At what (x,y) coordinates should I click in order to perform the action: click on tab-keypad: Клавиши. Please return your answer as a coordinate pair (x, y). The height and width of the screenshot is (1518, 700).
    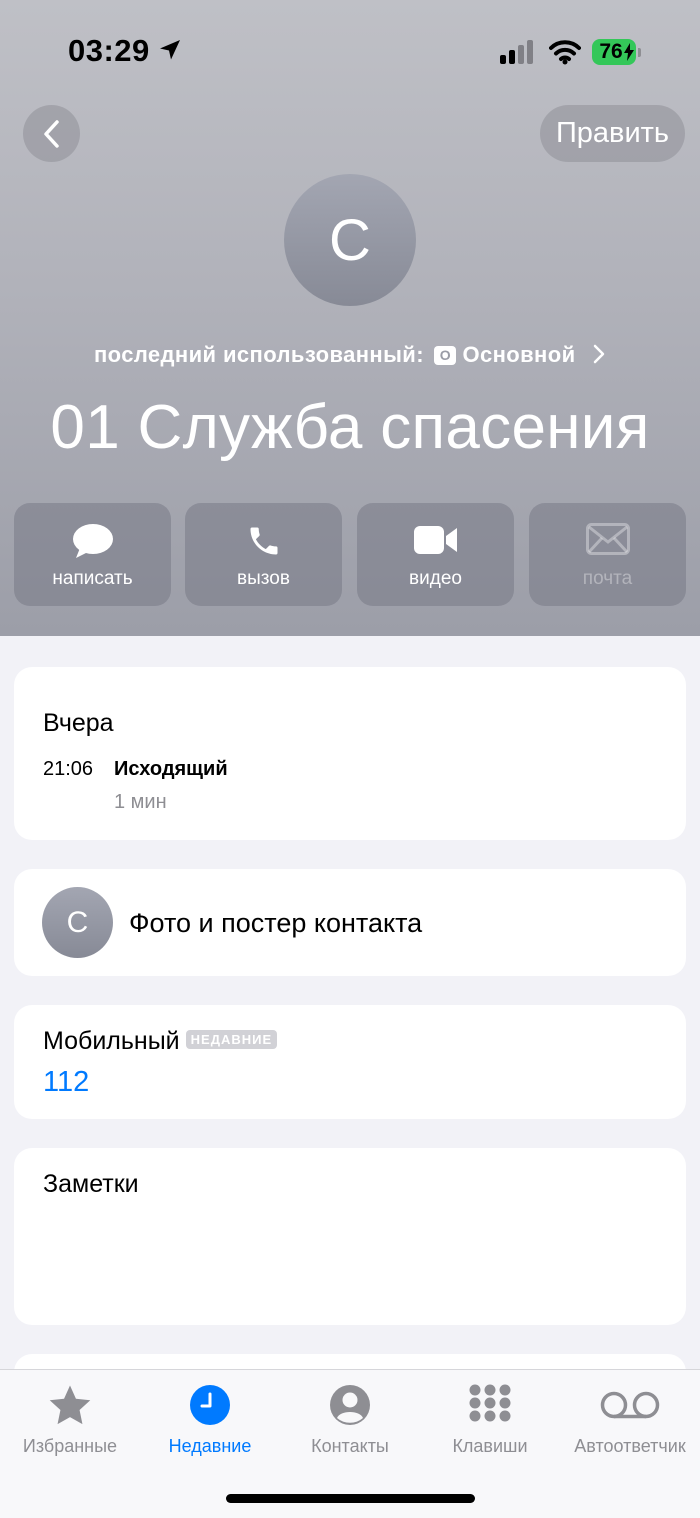
    Looking at the image, I should click on (490, 1420).